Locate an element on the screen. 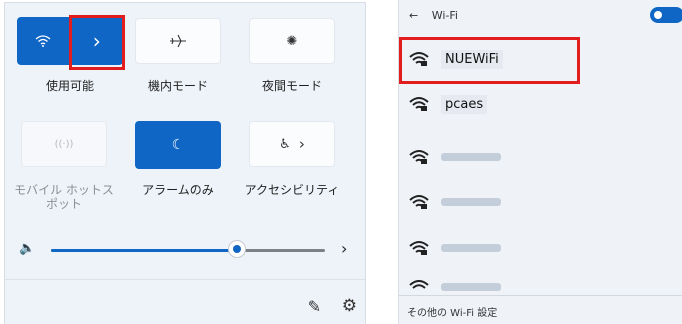  gear-icon: ⚙ is located at coordinates (349, 306).